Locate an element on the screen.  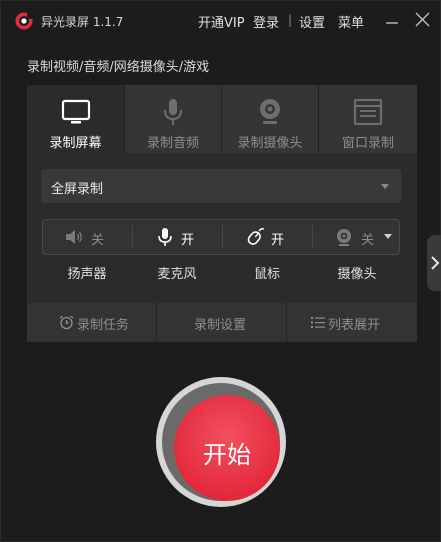
tab-record-webcam: 录制摄像头 is located at coordinates (270, 119).